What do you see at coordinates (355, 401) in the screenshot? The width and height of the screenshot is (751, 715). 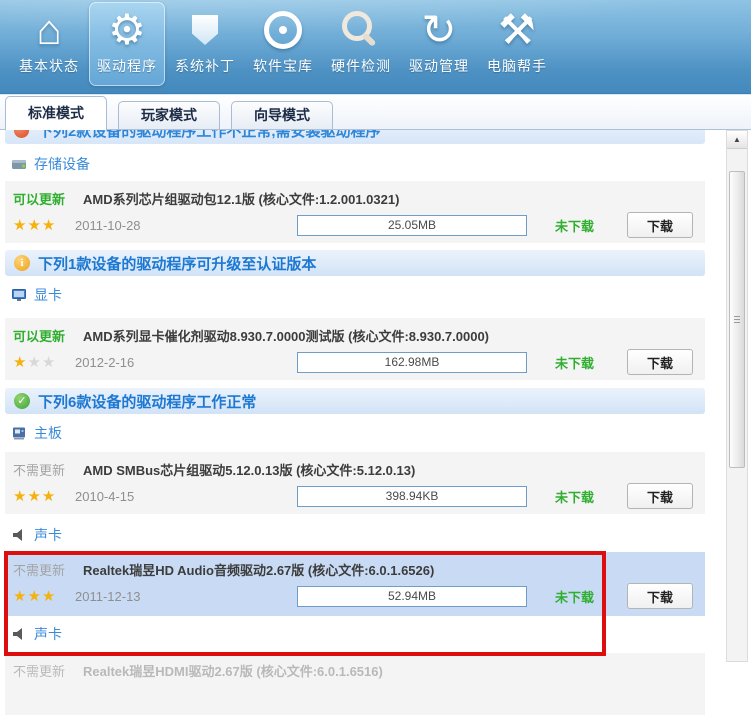 I see `section-header-working-normal: 下列6款设备的驱动程序工作正常` at bounding box center [355, 401].